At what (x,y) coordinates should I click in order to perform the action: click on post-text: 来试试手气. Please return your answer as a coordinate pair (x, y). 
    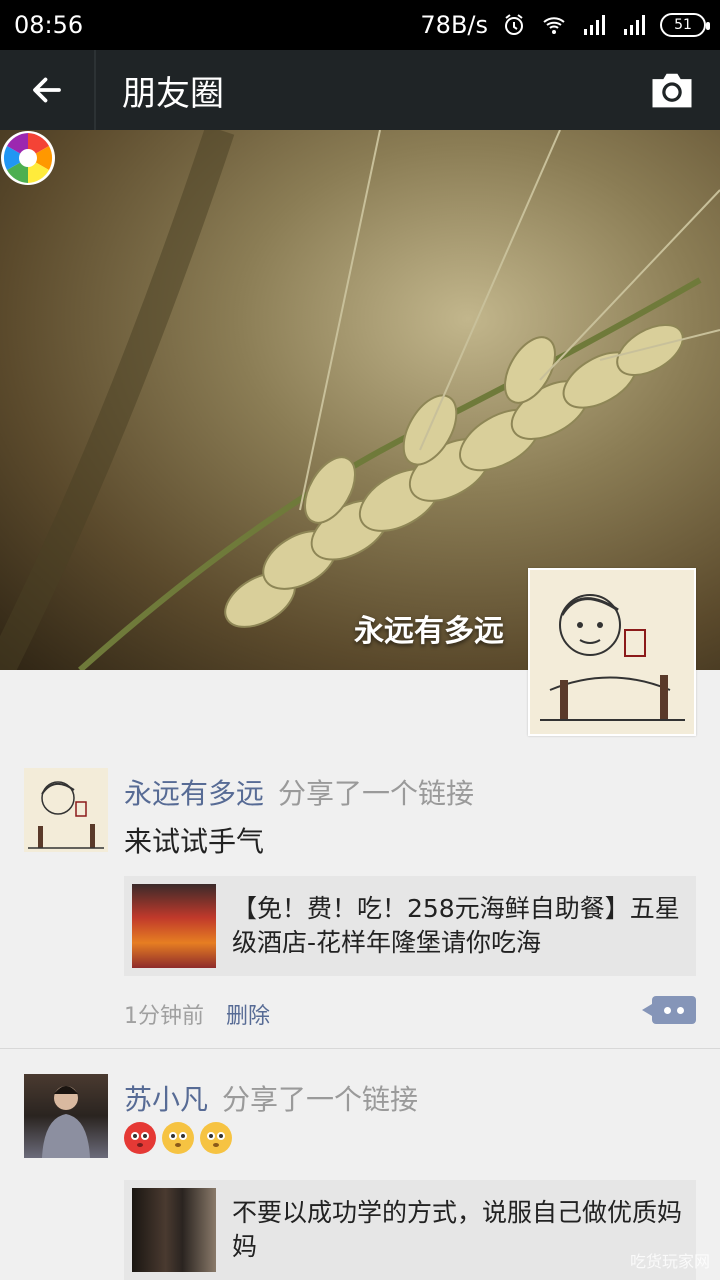
    Looking at the image, I should click on (194, 841).